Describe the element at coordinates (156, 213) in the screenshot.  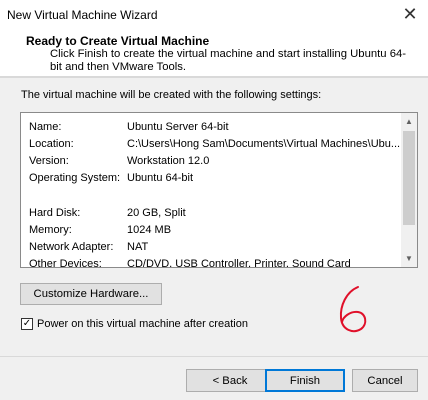
I see `setting-value: 20 GB, Split` at that location.